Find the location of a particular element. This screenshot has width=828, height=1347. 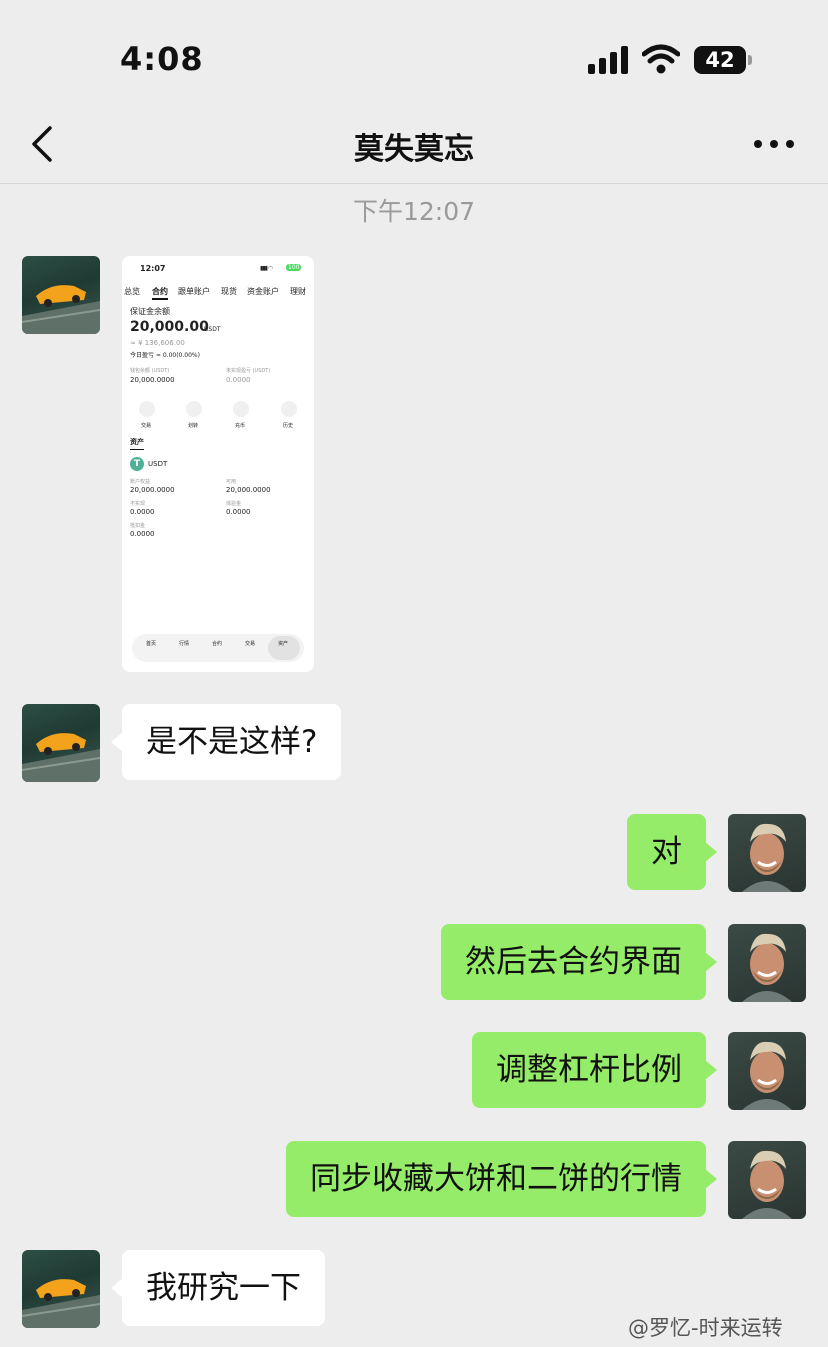

thumb-equity-label: 账户权益 is located at coordinates (140, 482).